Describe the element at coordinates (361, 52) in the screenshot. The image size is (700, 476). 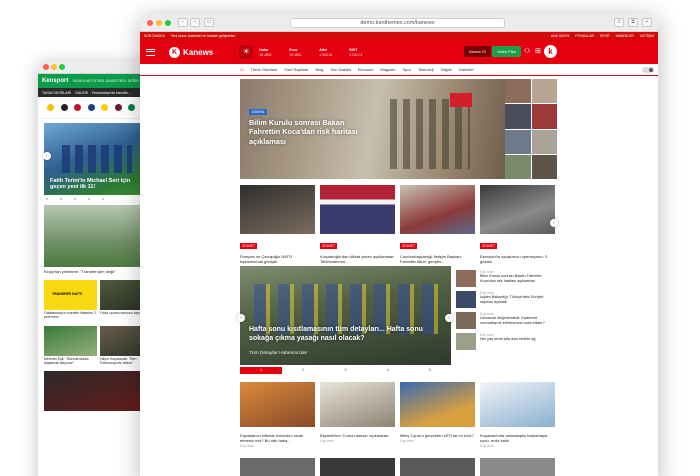
I see `market-ticker: BIST 3.284,74` at that location.